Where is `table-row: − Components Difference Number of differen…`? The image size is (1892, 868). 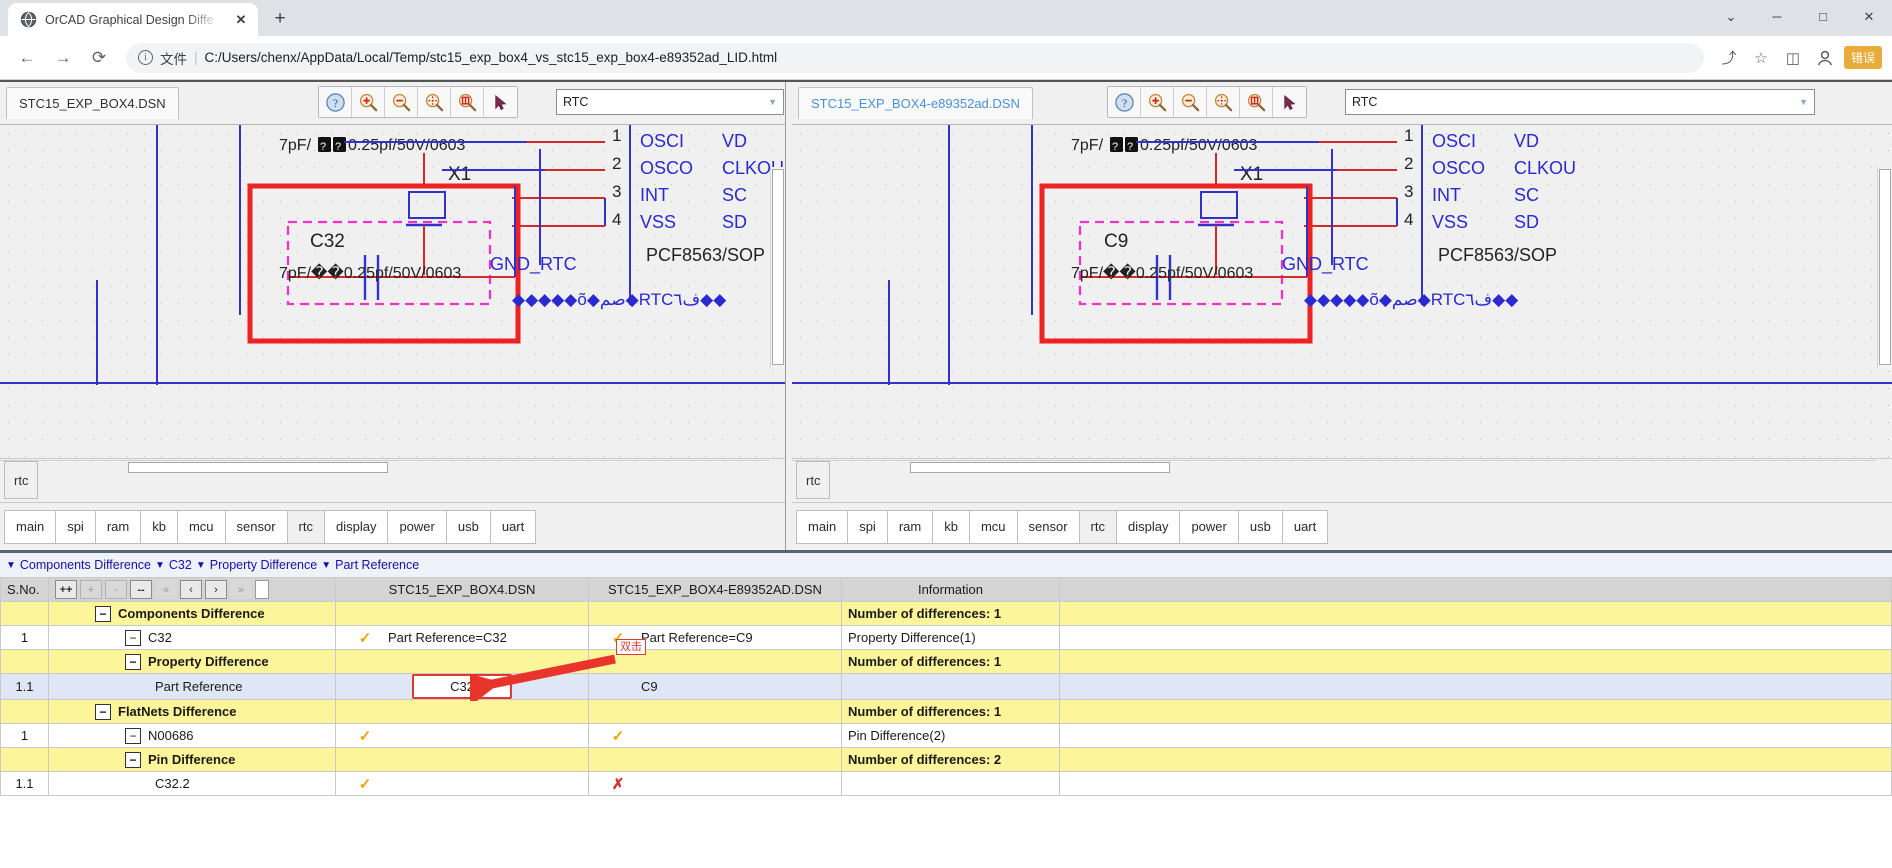 table-row: − Components Difference Number of differen… is located at coordinates (946, 613).